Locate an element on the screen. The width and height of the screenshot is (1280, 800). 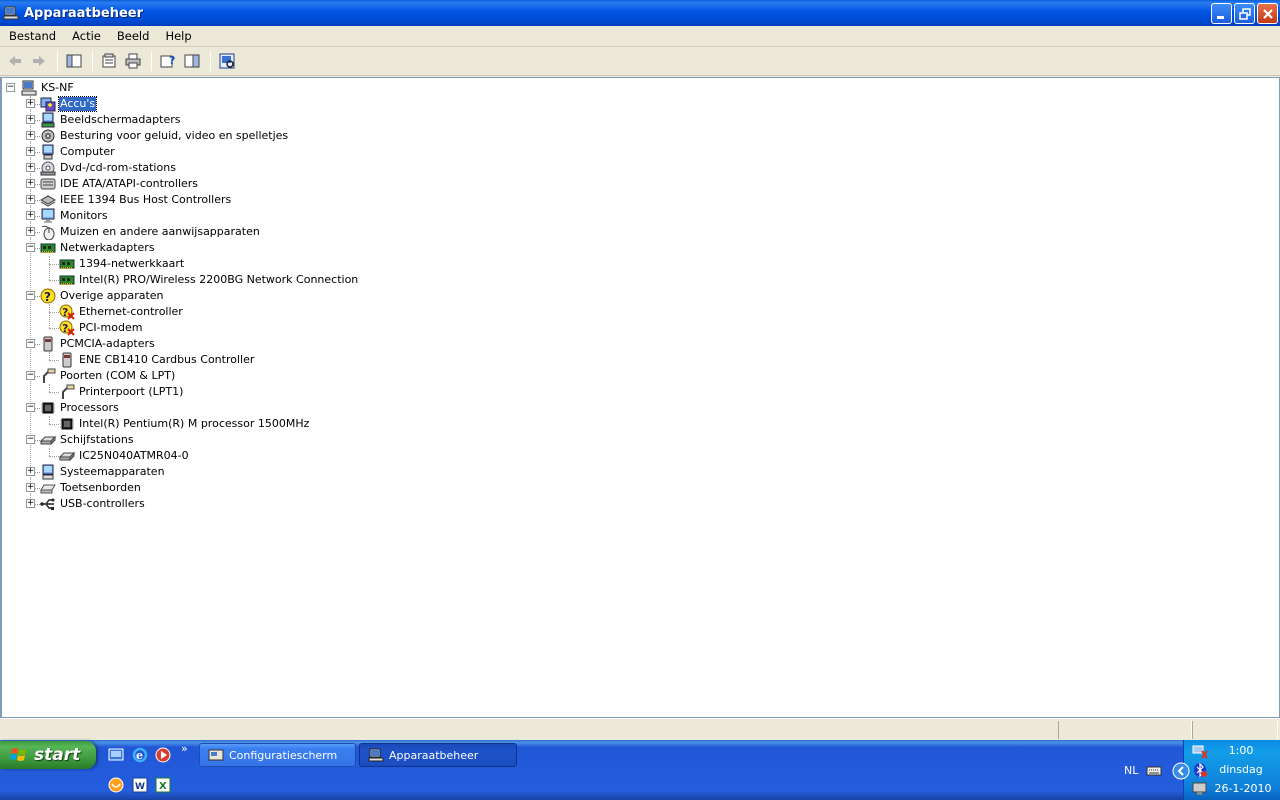
menu-actie: Actie is located at coordinates (86, 36).